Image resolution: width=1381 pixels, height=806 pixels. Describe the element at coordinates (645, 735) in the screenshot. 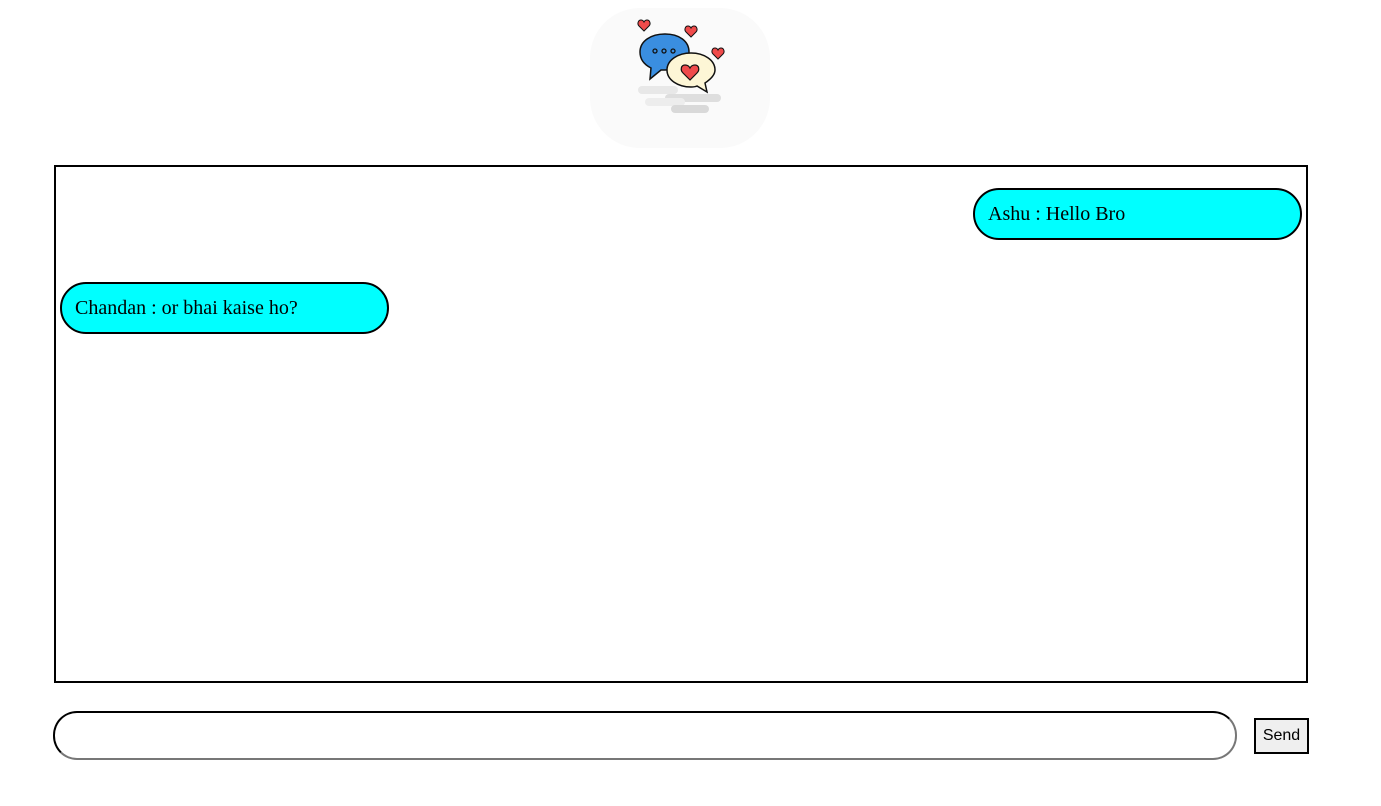

I see `message-input` at that location.